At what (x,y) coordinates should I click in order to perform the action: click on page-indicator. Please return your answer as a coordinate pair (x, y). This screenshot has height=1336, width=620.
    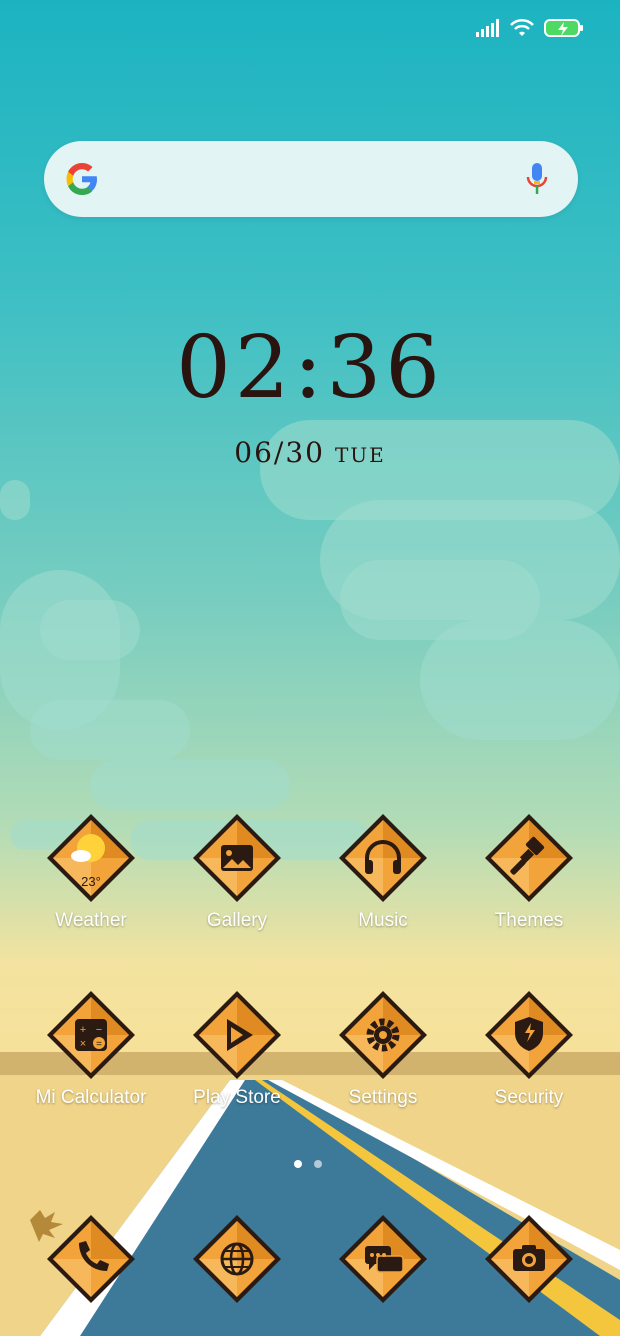
    Looking at the image, I should click on (308, 1164).